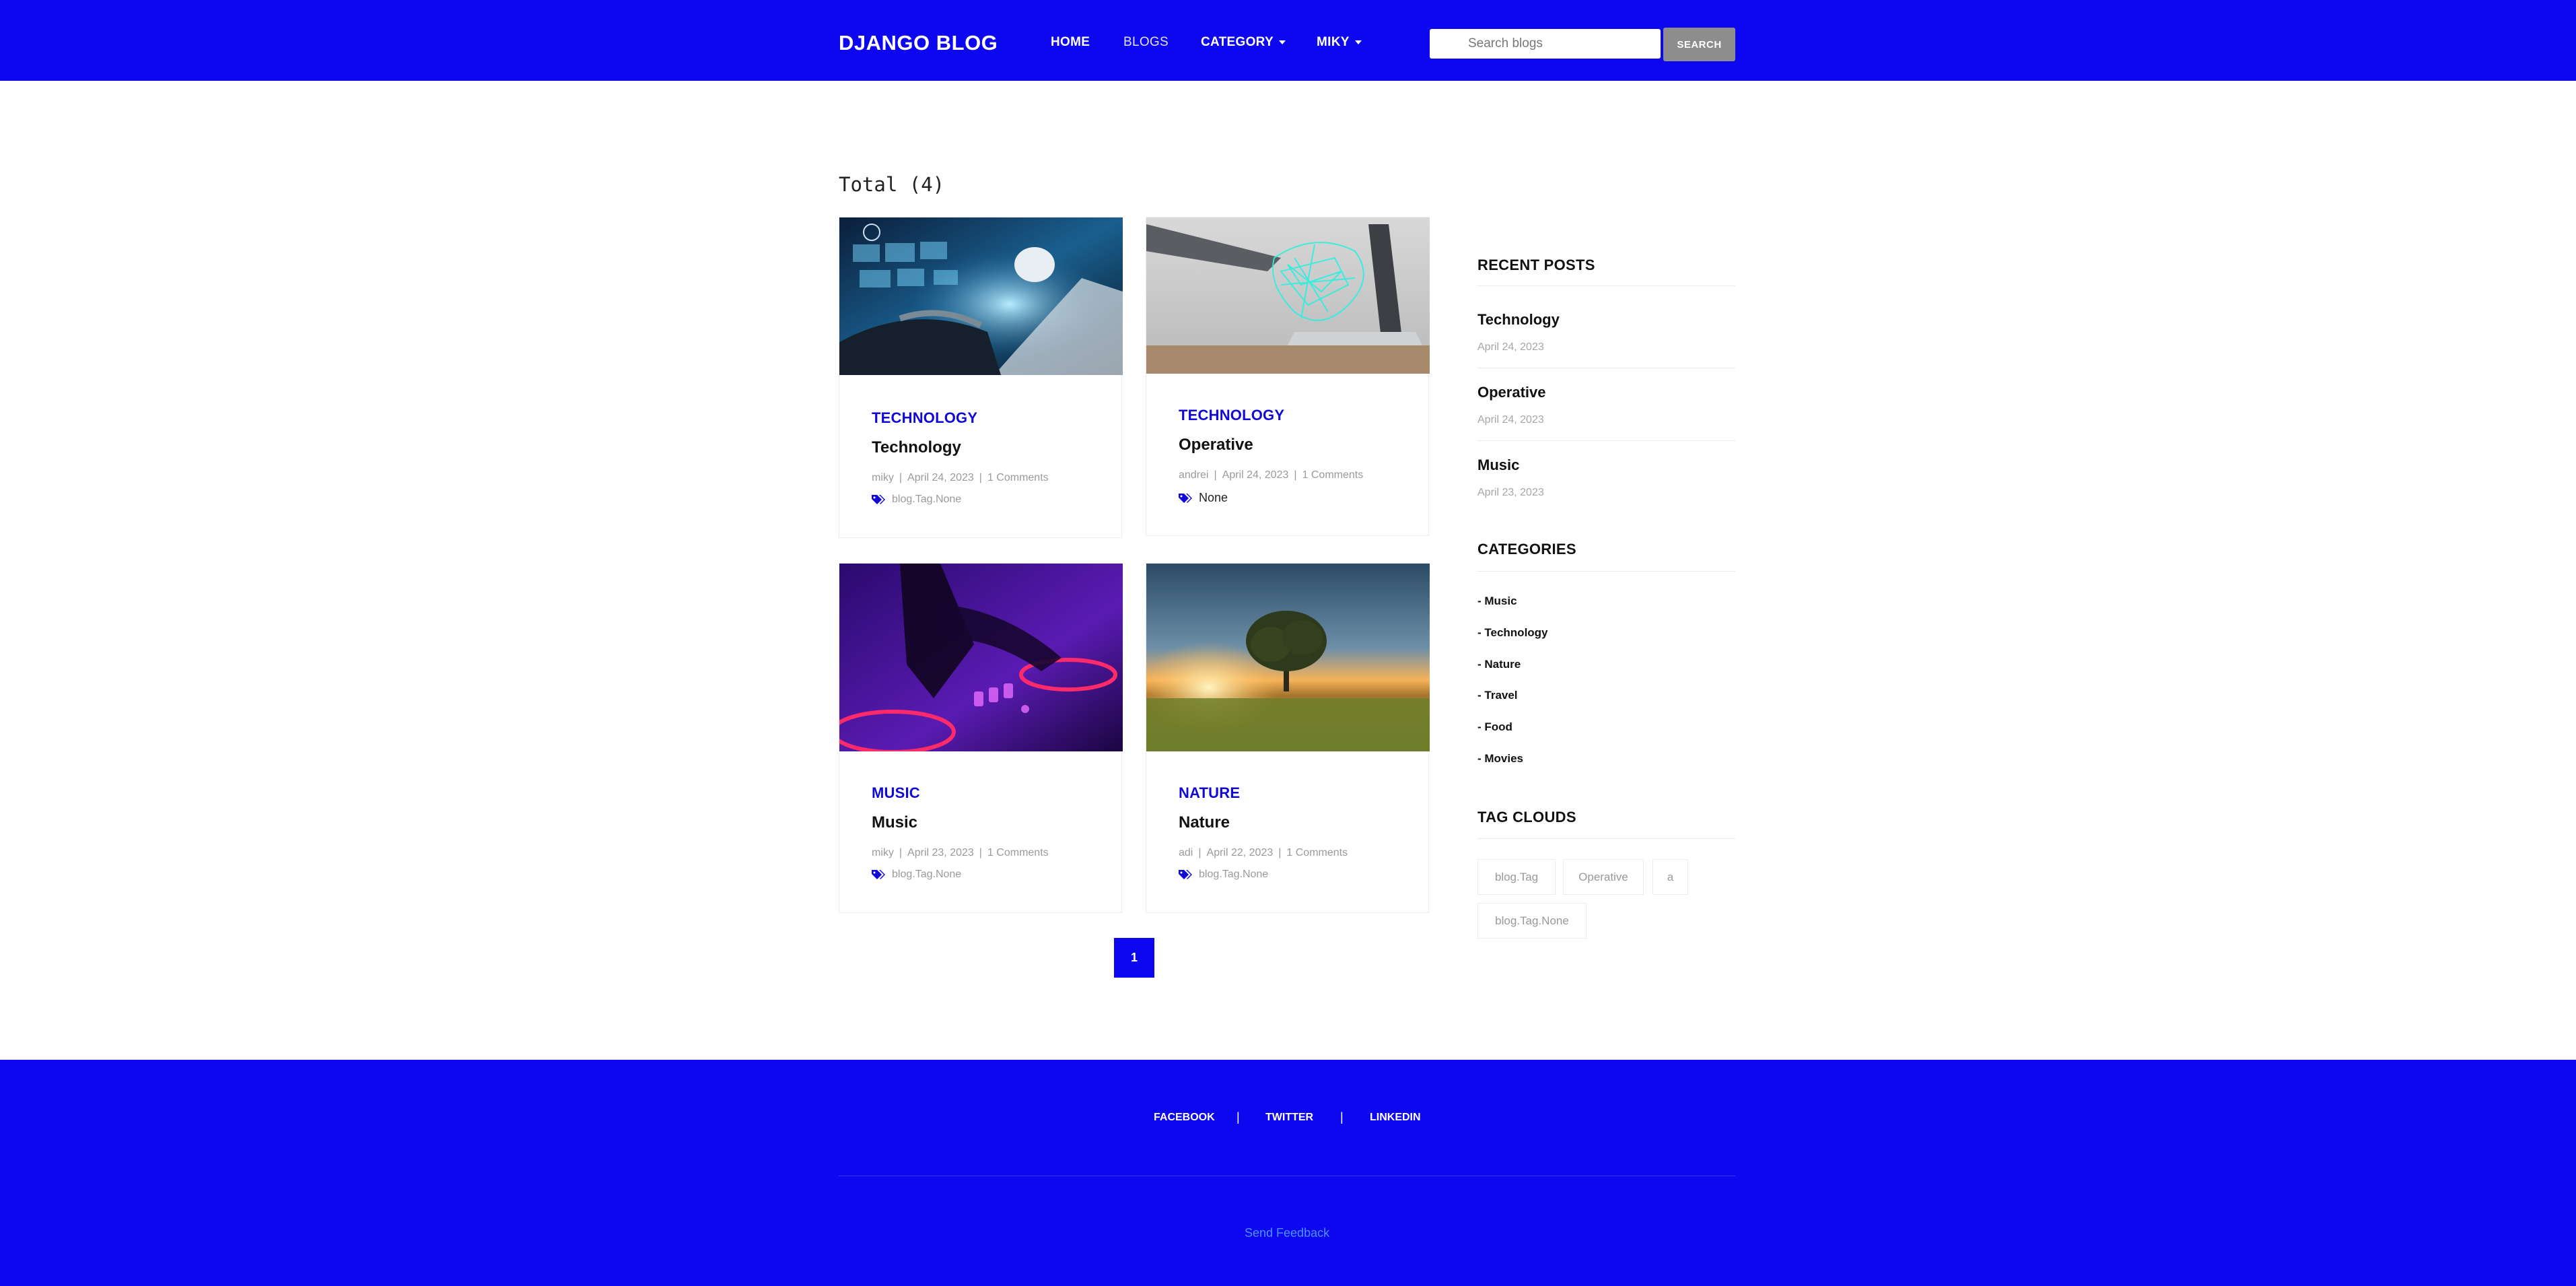 Image resolution: width=2576 pixels, height=1286 pixels. Describe the element at coordinates (1240, 853) in the screenshot. I see `post-date: April 22, 2023` at that location.